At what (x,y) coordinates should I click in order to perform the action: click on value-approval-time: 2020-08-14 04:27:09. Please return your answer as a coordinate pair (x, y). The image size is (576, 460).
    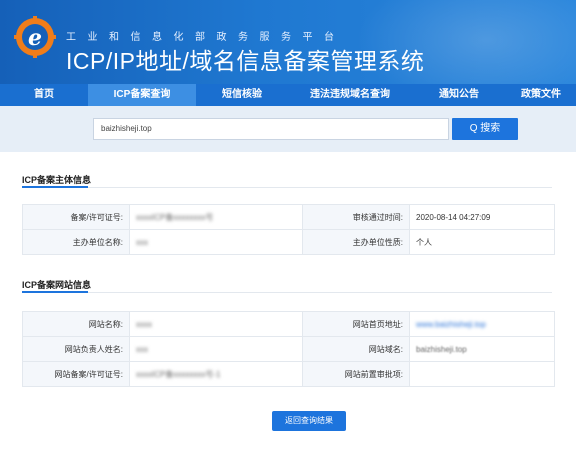
    Looking at the image, I should click on (482, 217).